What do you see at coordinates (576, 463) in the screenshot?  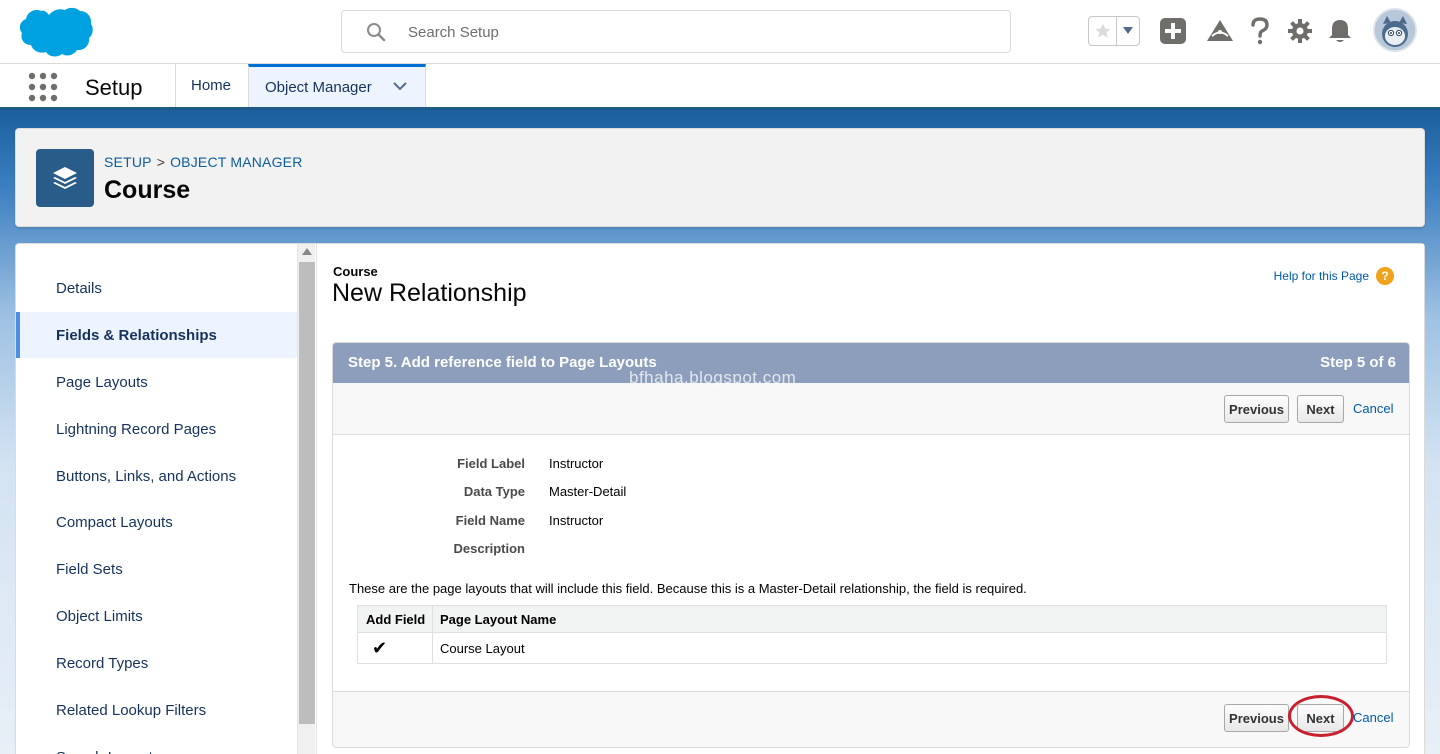 I see `field-label-value: Instructor` at bounding box center [576, 463].